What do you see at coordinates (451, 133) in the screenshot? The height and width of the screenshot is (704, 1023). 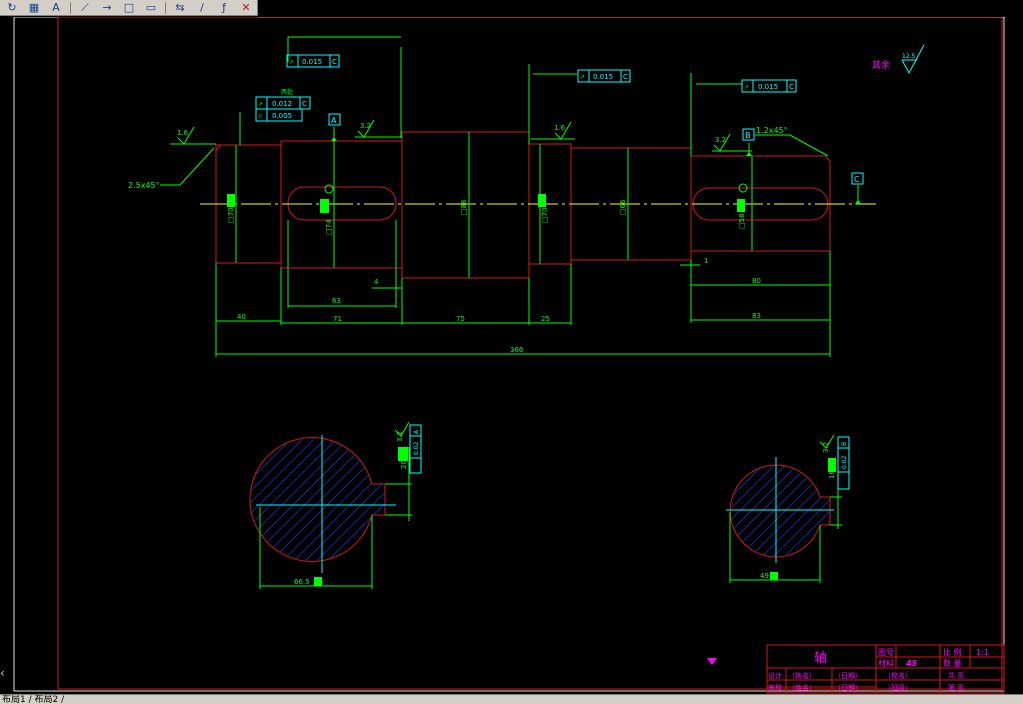 I see `roughness-labels: 1.6 3.2 1.6 3.2` at bounding box center [451, 133].